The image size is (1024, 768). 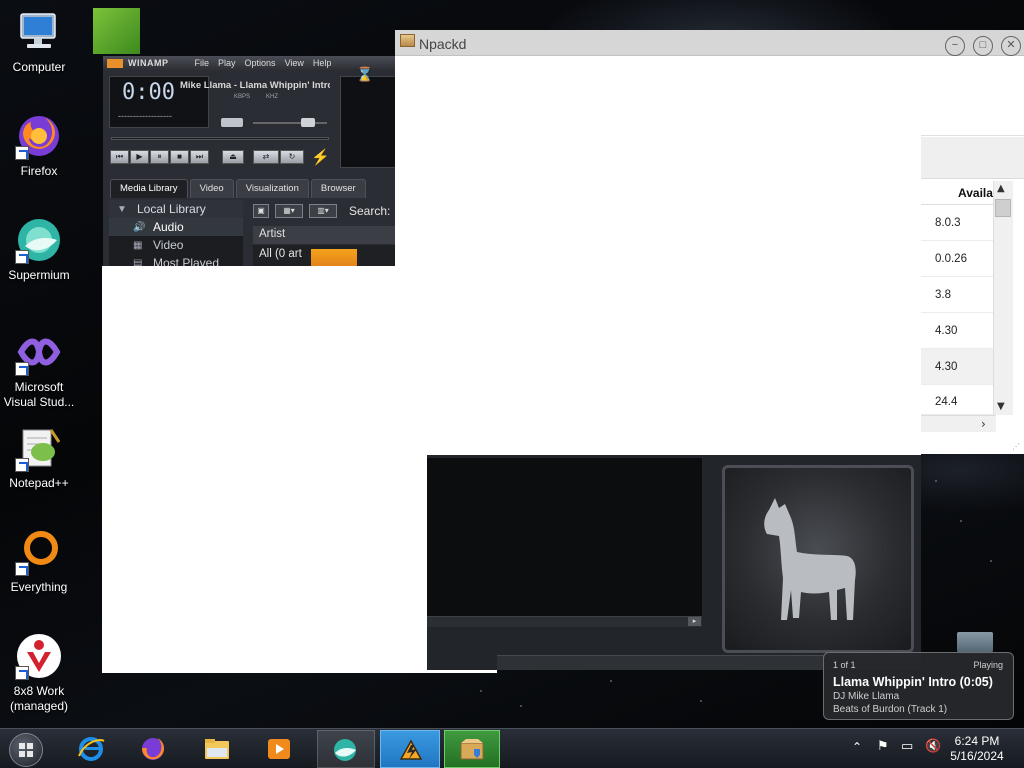 What do you see at coordinates (39, 673) in the screenshot?
I see `desktop-icon-8x8-work: 8x8 Work (managed)` at bounding box center [39, 673].